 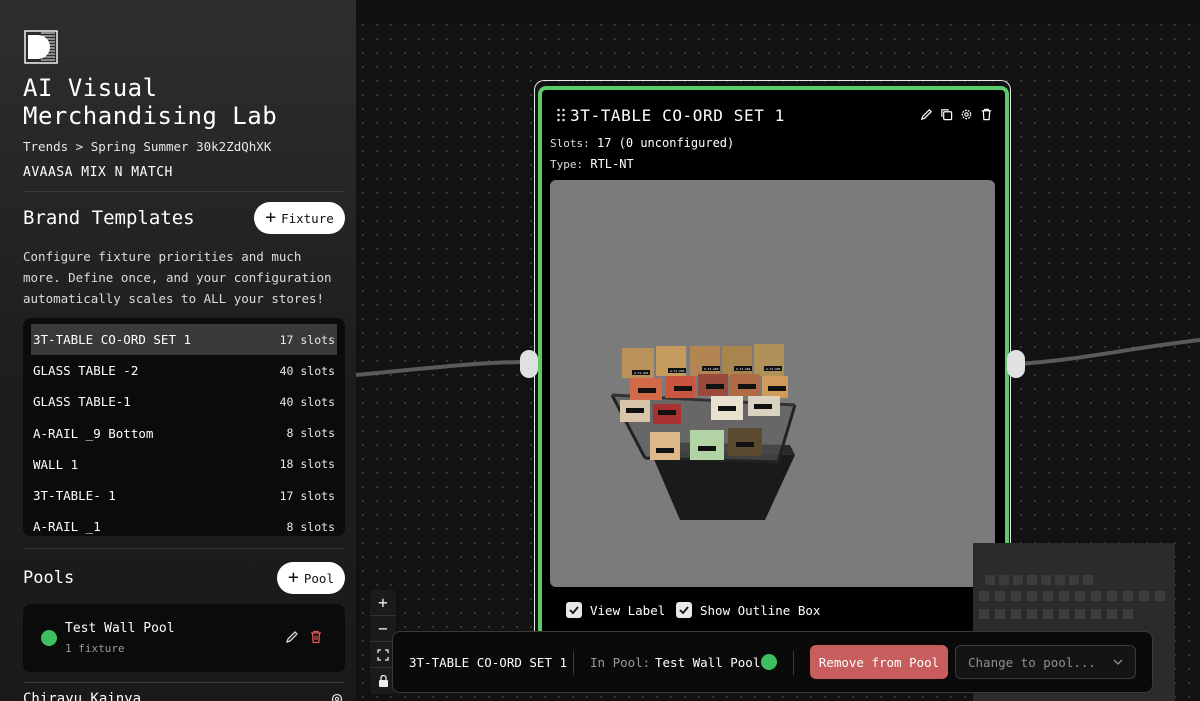 What do you see at coordinates (769, 662) in the screenshot?
I see `pool-status-dot` at bounding box center [769, 662].